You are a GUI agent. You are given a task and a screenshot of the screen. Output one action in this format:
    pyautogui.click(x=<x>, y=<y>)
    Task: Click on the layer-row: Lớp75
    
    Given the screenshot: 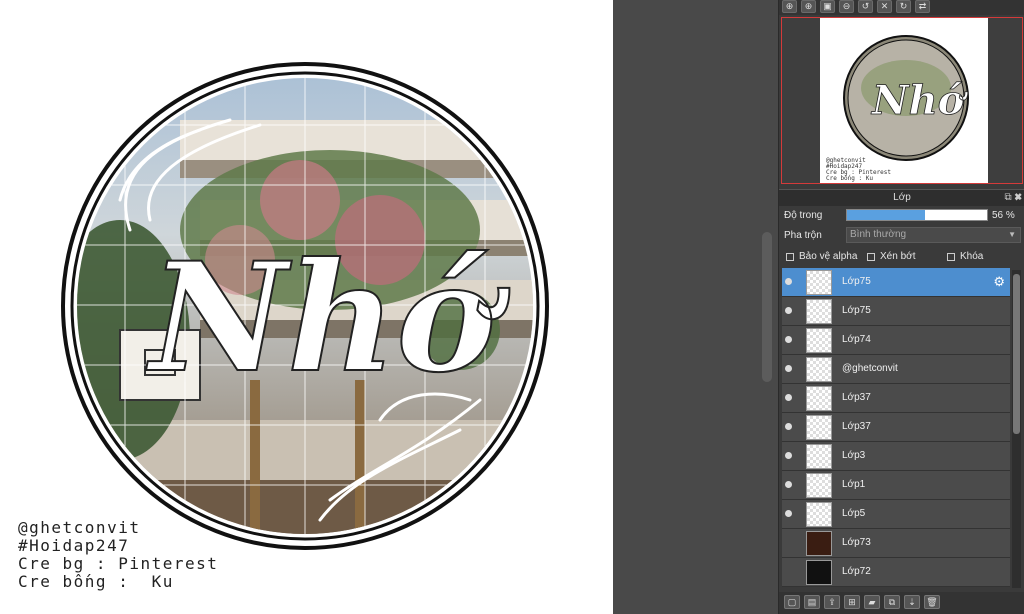 What is the action you would take?
    pyautogui.click(x=896, y=311)
    